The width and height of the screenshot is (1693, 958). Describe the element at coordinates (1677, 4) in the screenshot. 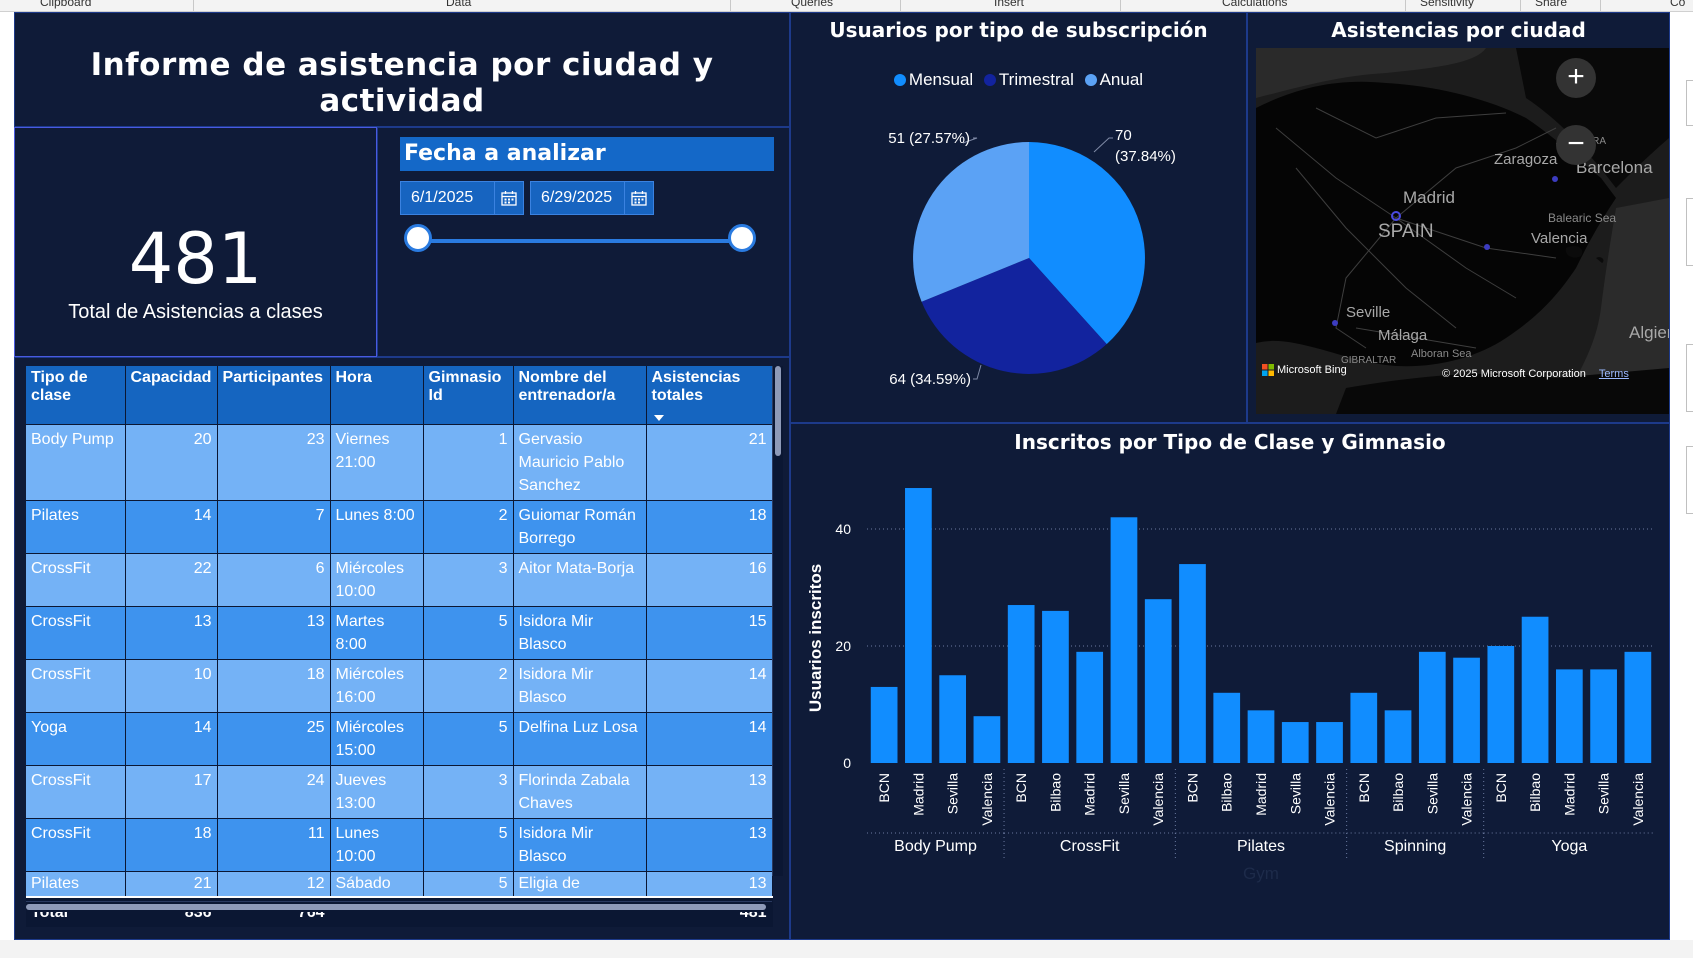

I see `ribbon-co: Co` at that location.